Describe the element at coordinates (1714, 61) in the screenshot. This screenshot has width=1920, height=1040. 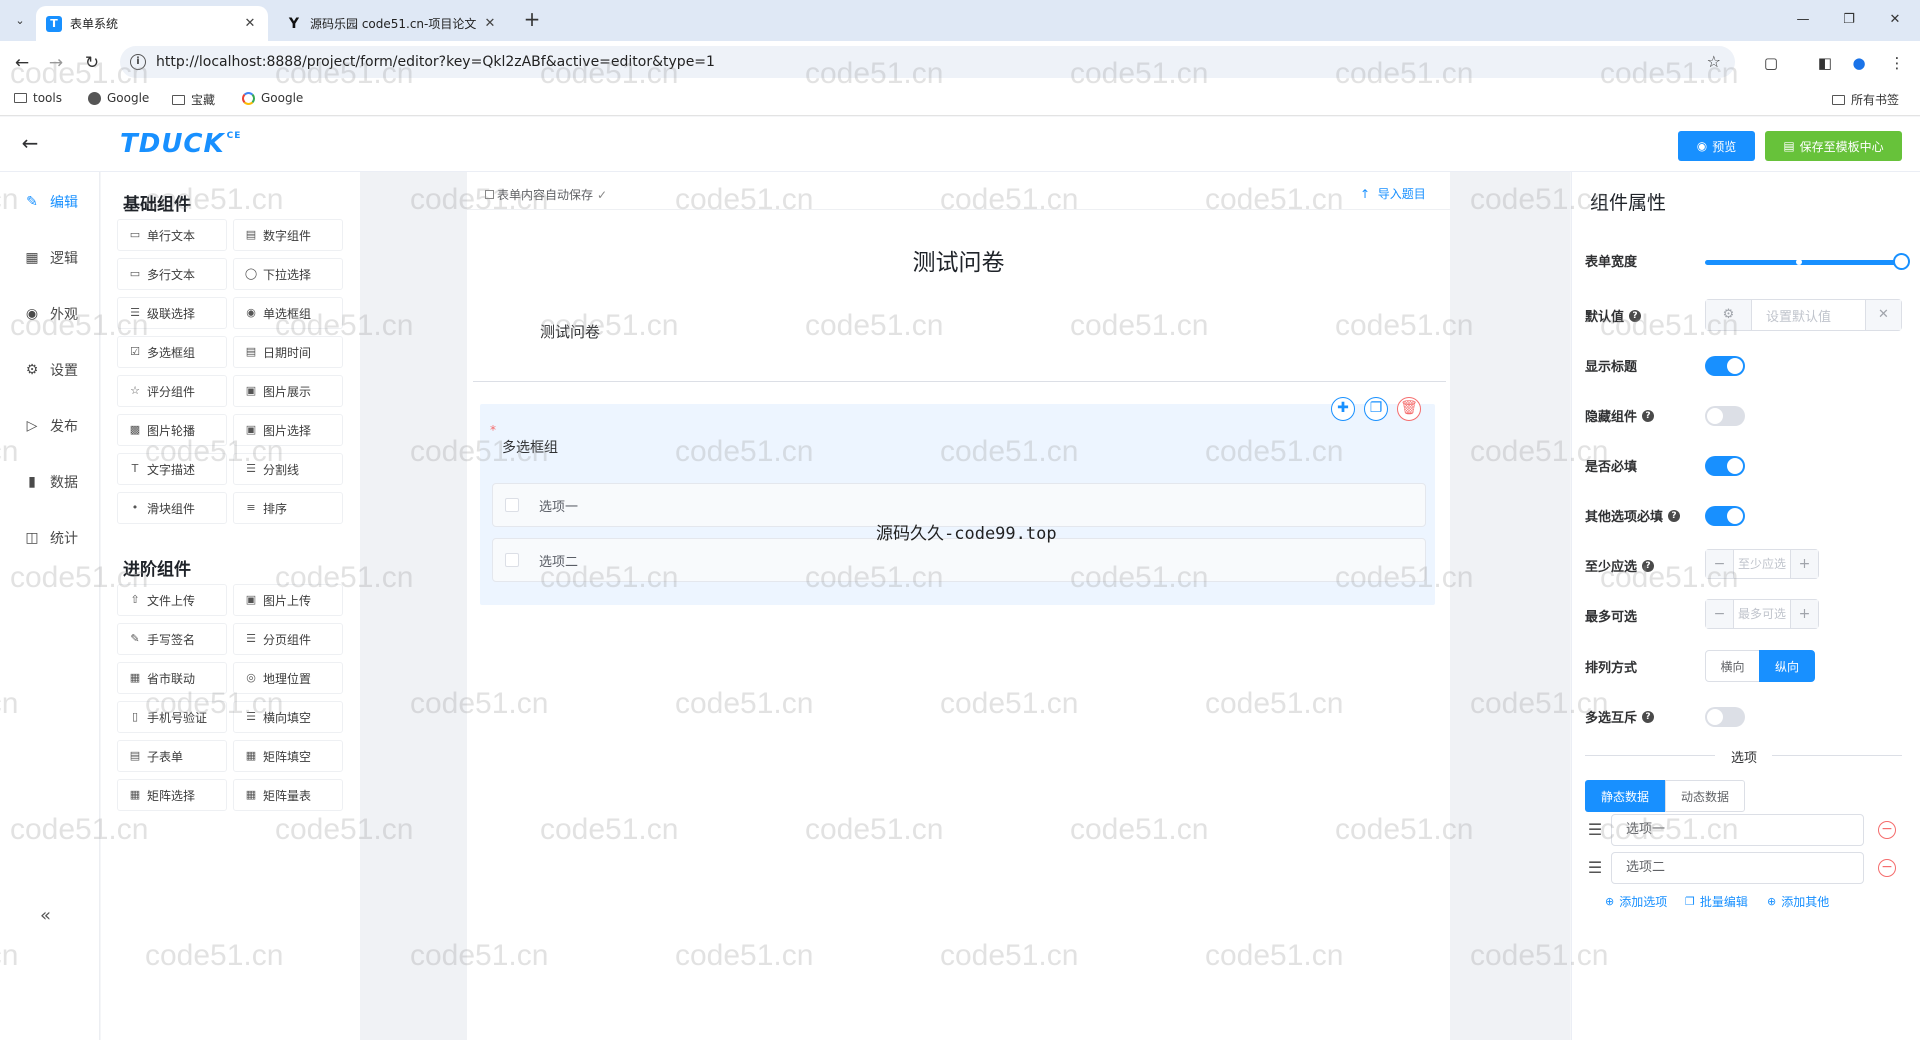
I see `bookmark-star-icon: ☆` at that location.